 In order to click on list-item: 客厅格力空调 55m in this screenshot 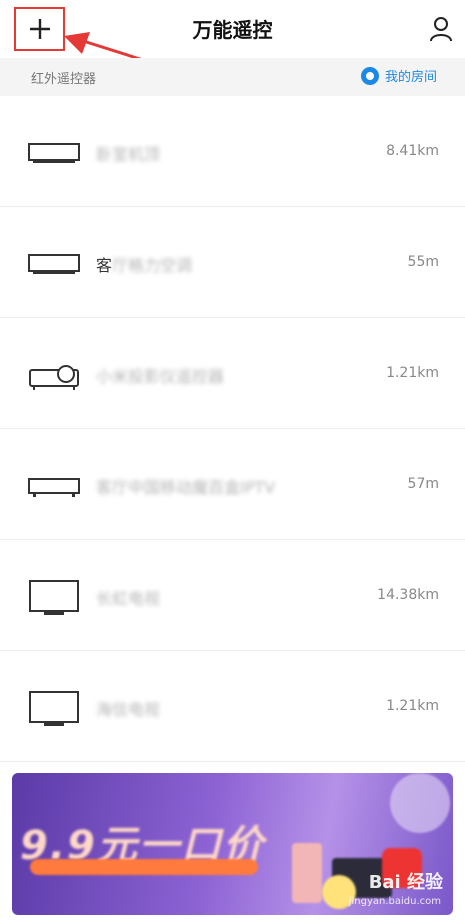, I will do `click(232, 262)`.